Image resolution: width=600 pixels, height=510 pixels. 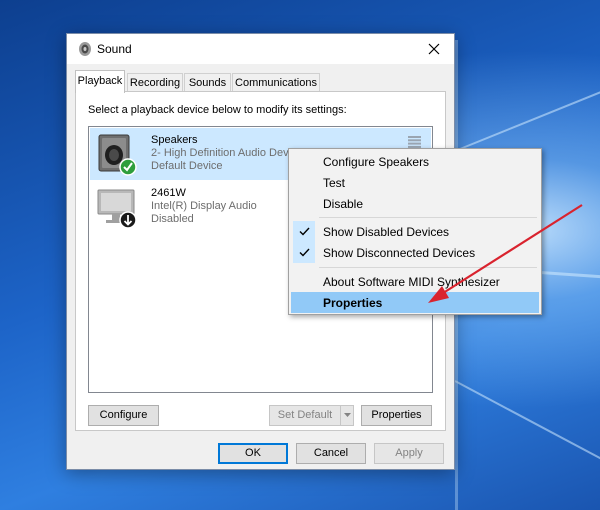 What do you see at coordinates (415, 203) in the screenshot?
I see `menu-item-disable: Disable` at bounding box center [415, 203].